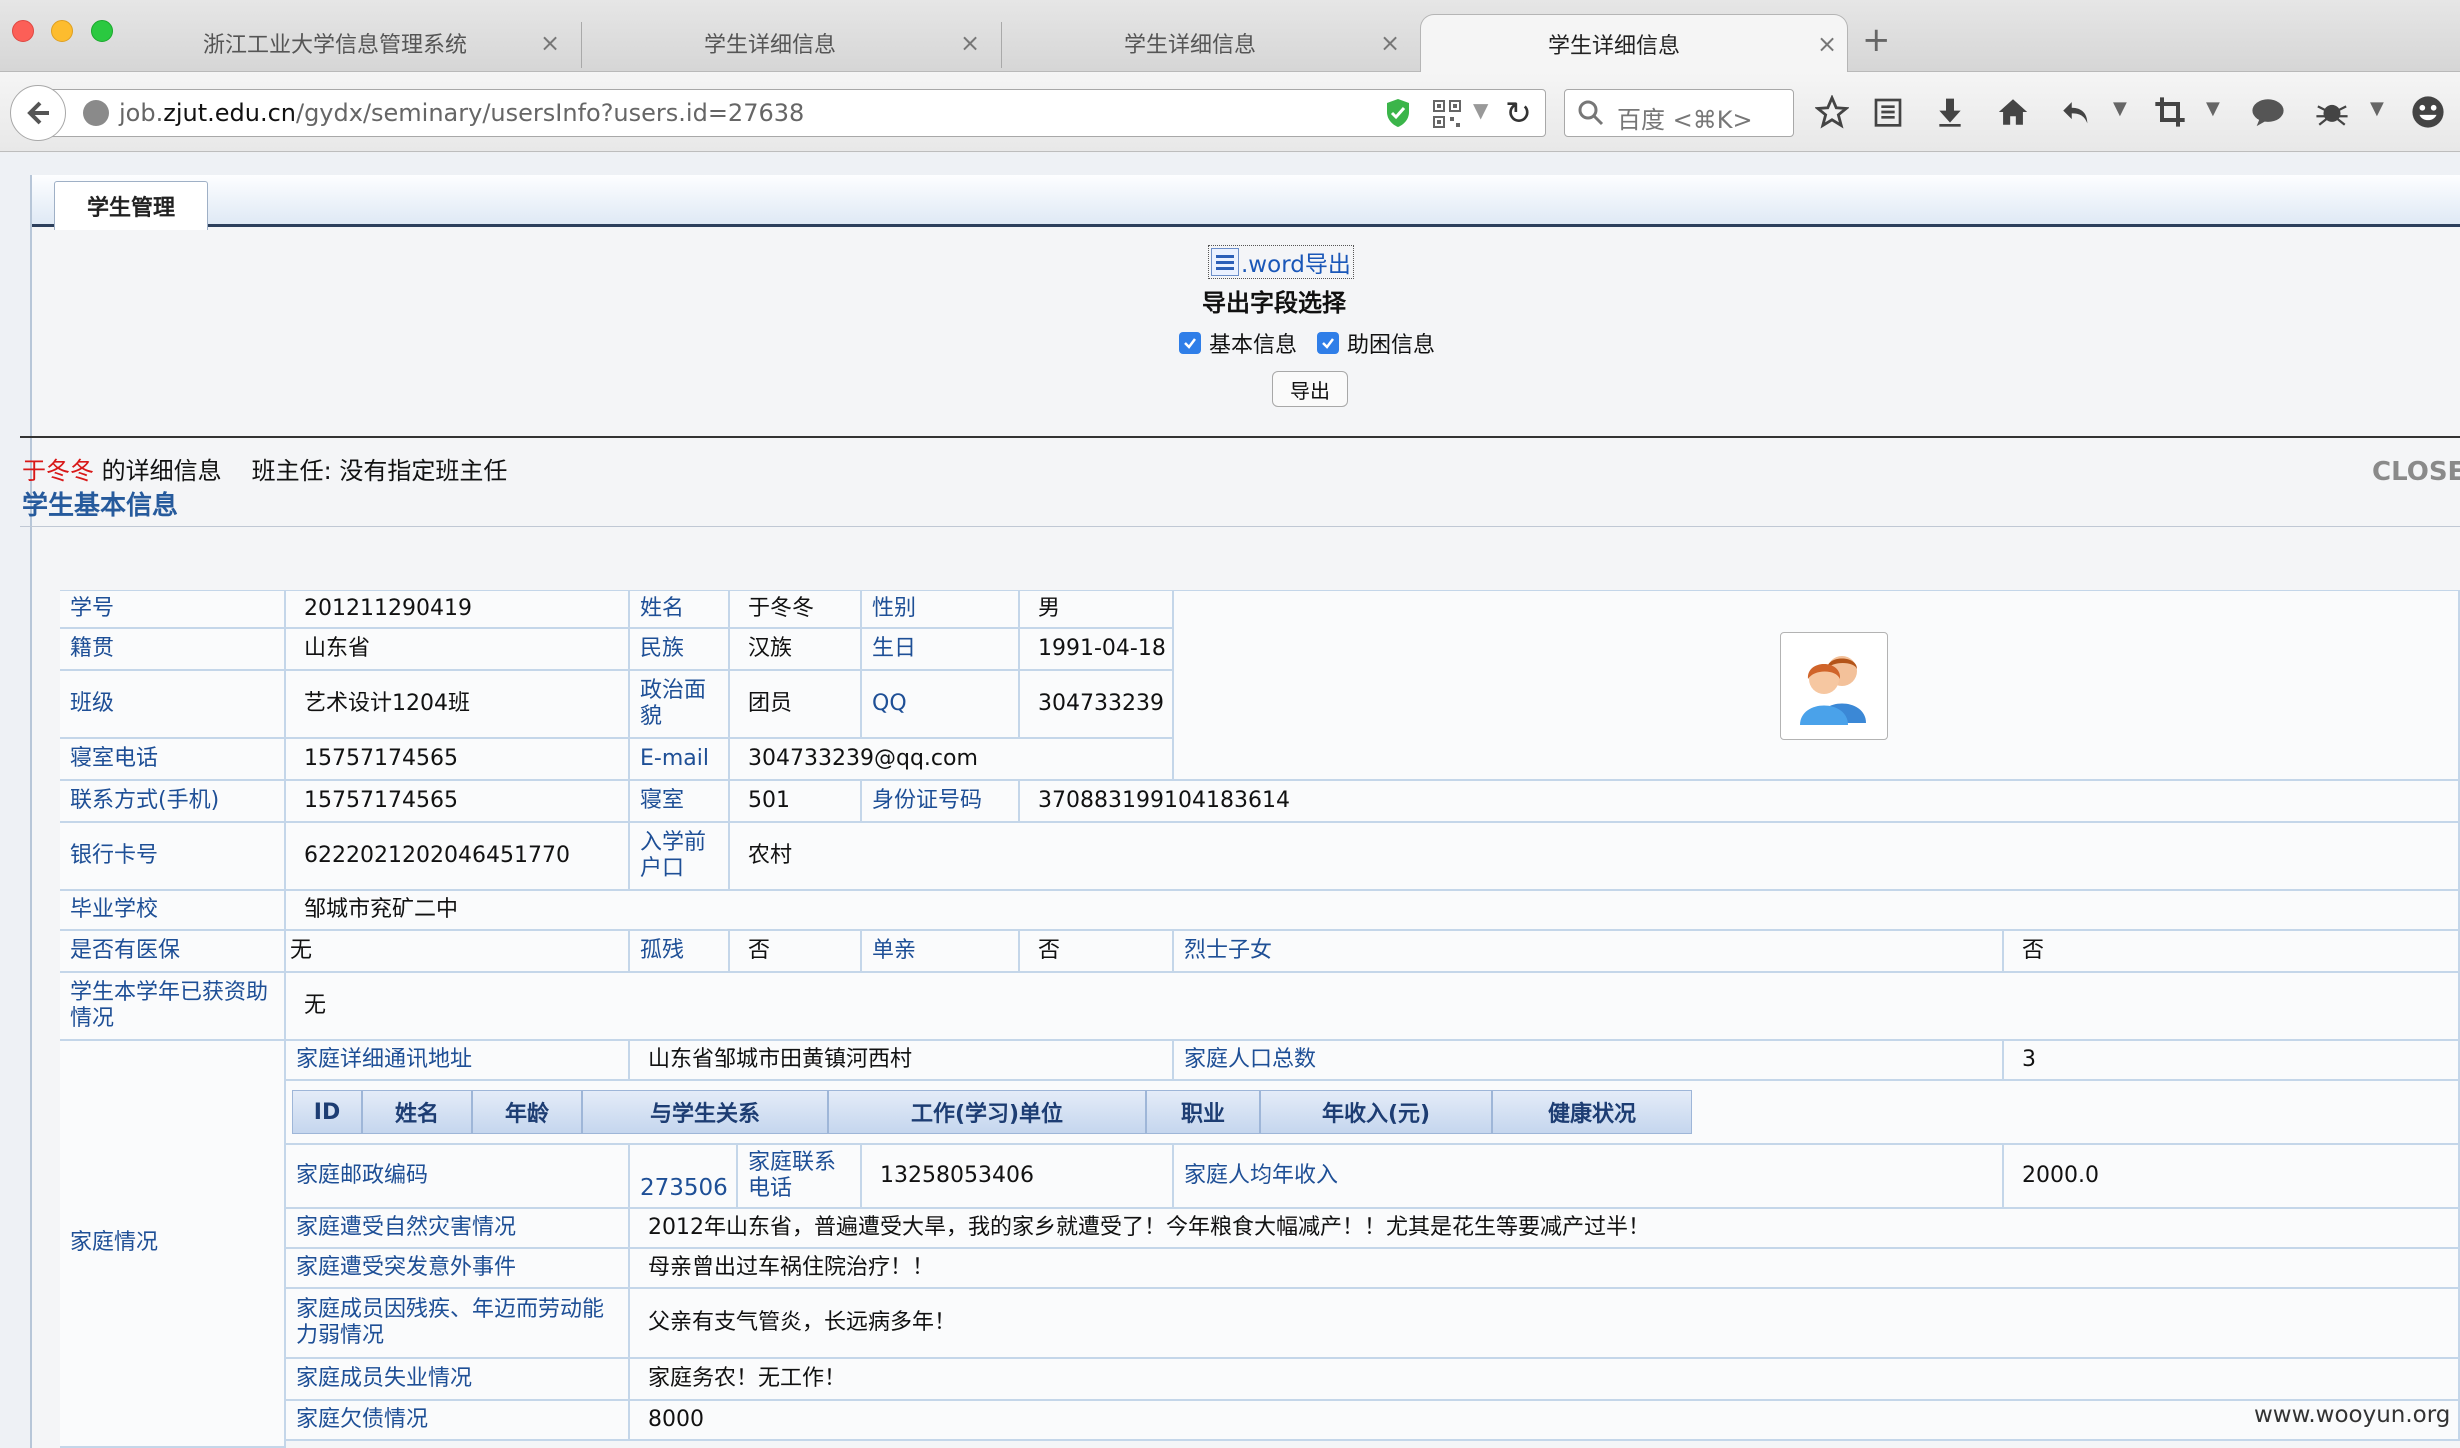  What do you see at coordinates (1591, 113) in the screenshot?
I see `search-icon` at bounding box center [1591, 113].